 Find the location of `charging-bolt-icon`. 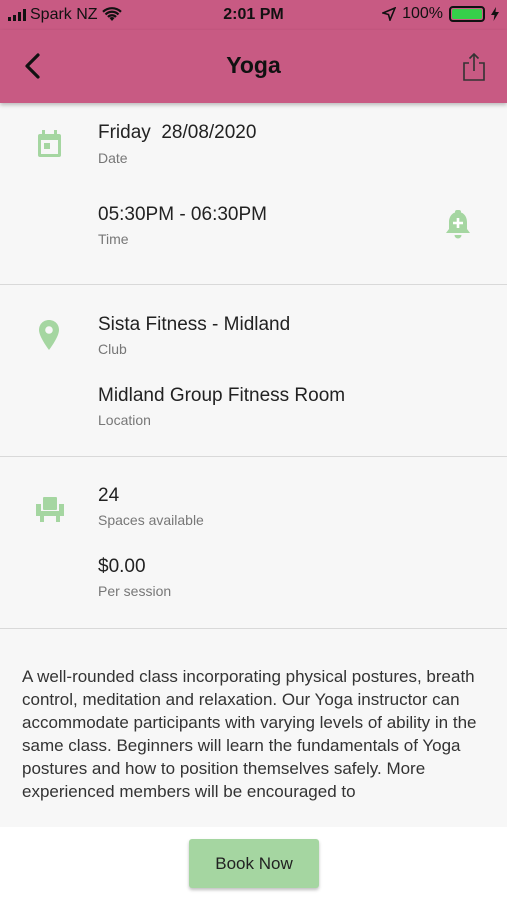

charging-bolt-icon is located at coordinates (495, 14).